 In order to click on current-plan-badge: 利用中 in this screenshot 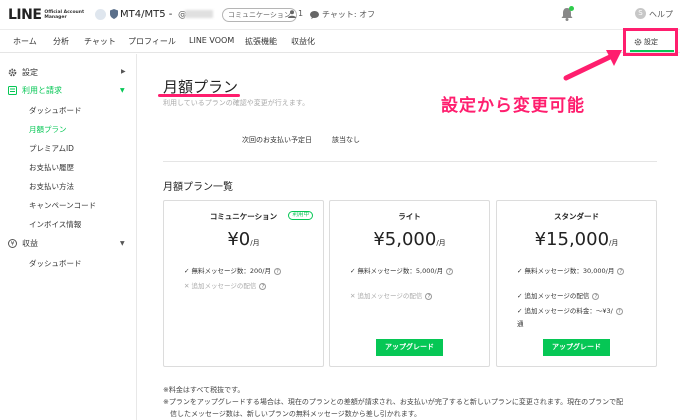, I will do `click(300, 215)`.